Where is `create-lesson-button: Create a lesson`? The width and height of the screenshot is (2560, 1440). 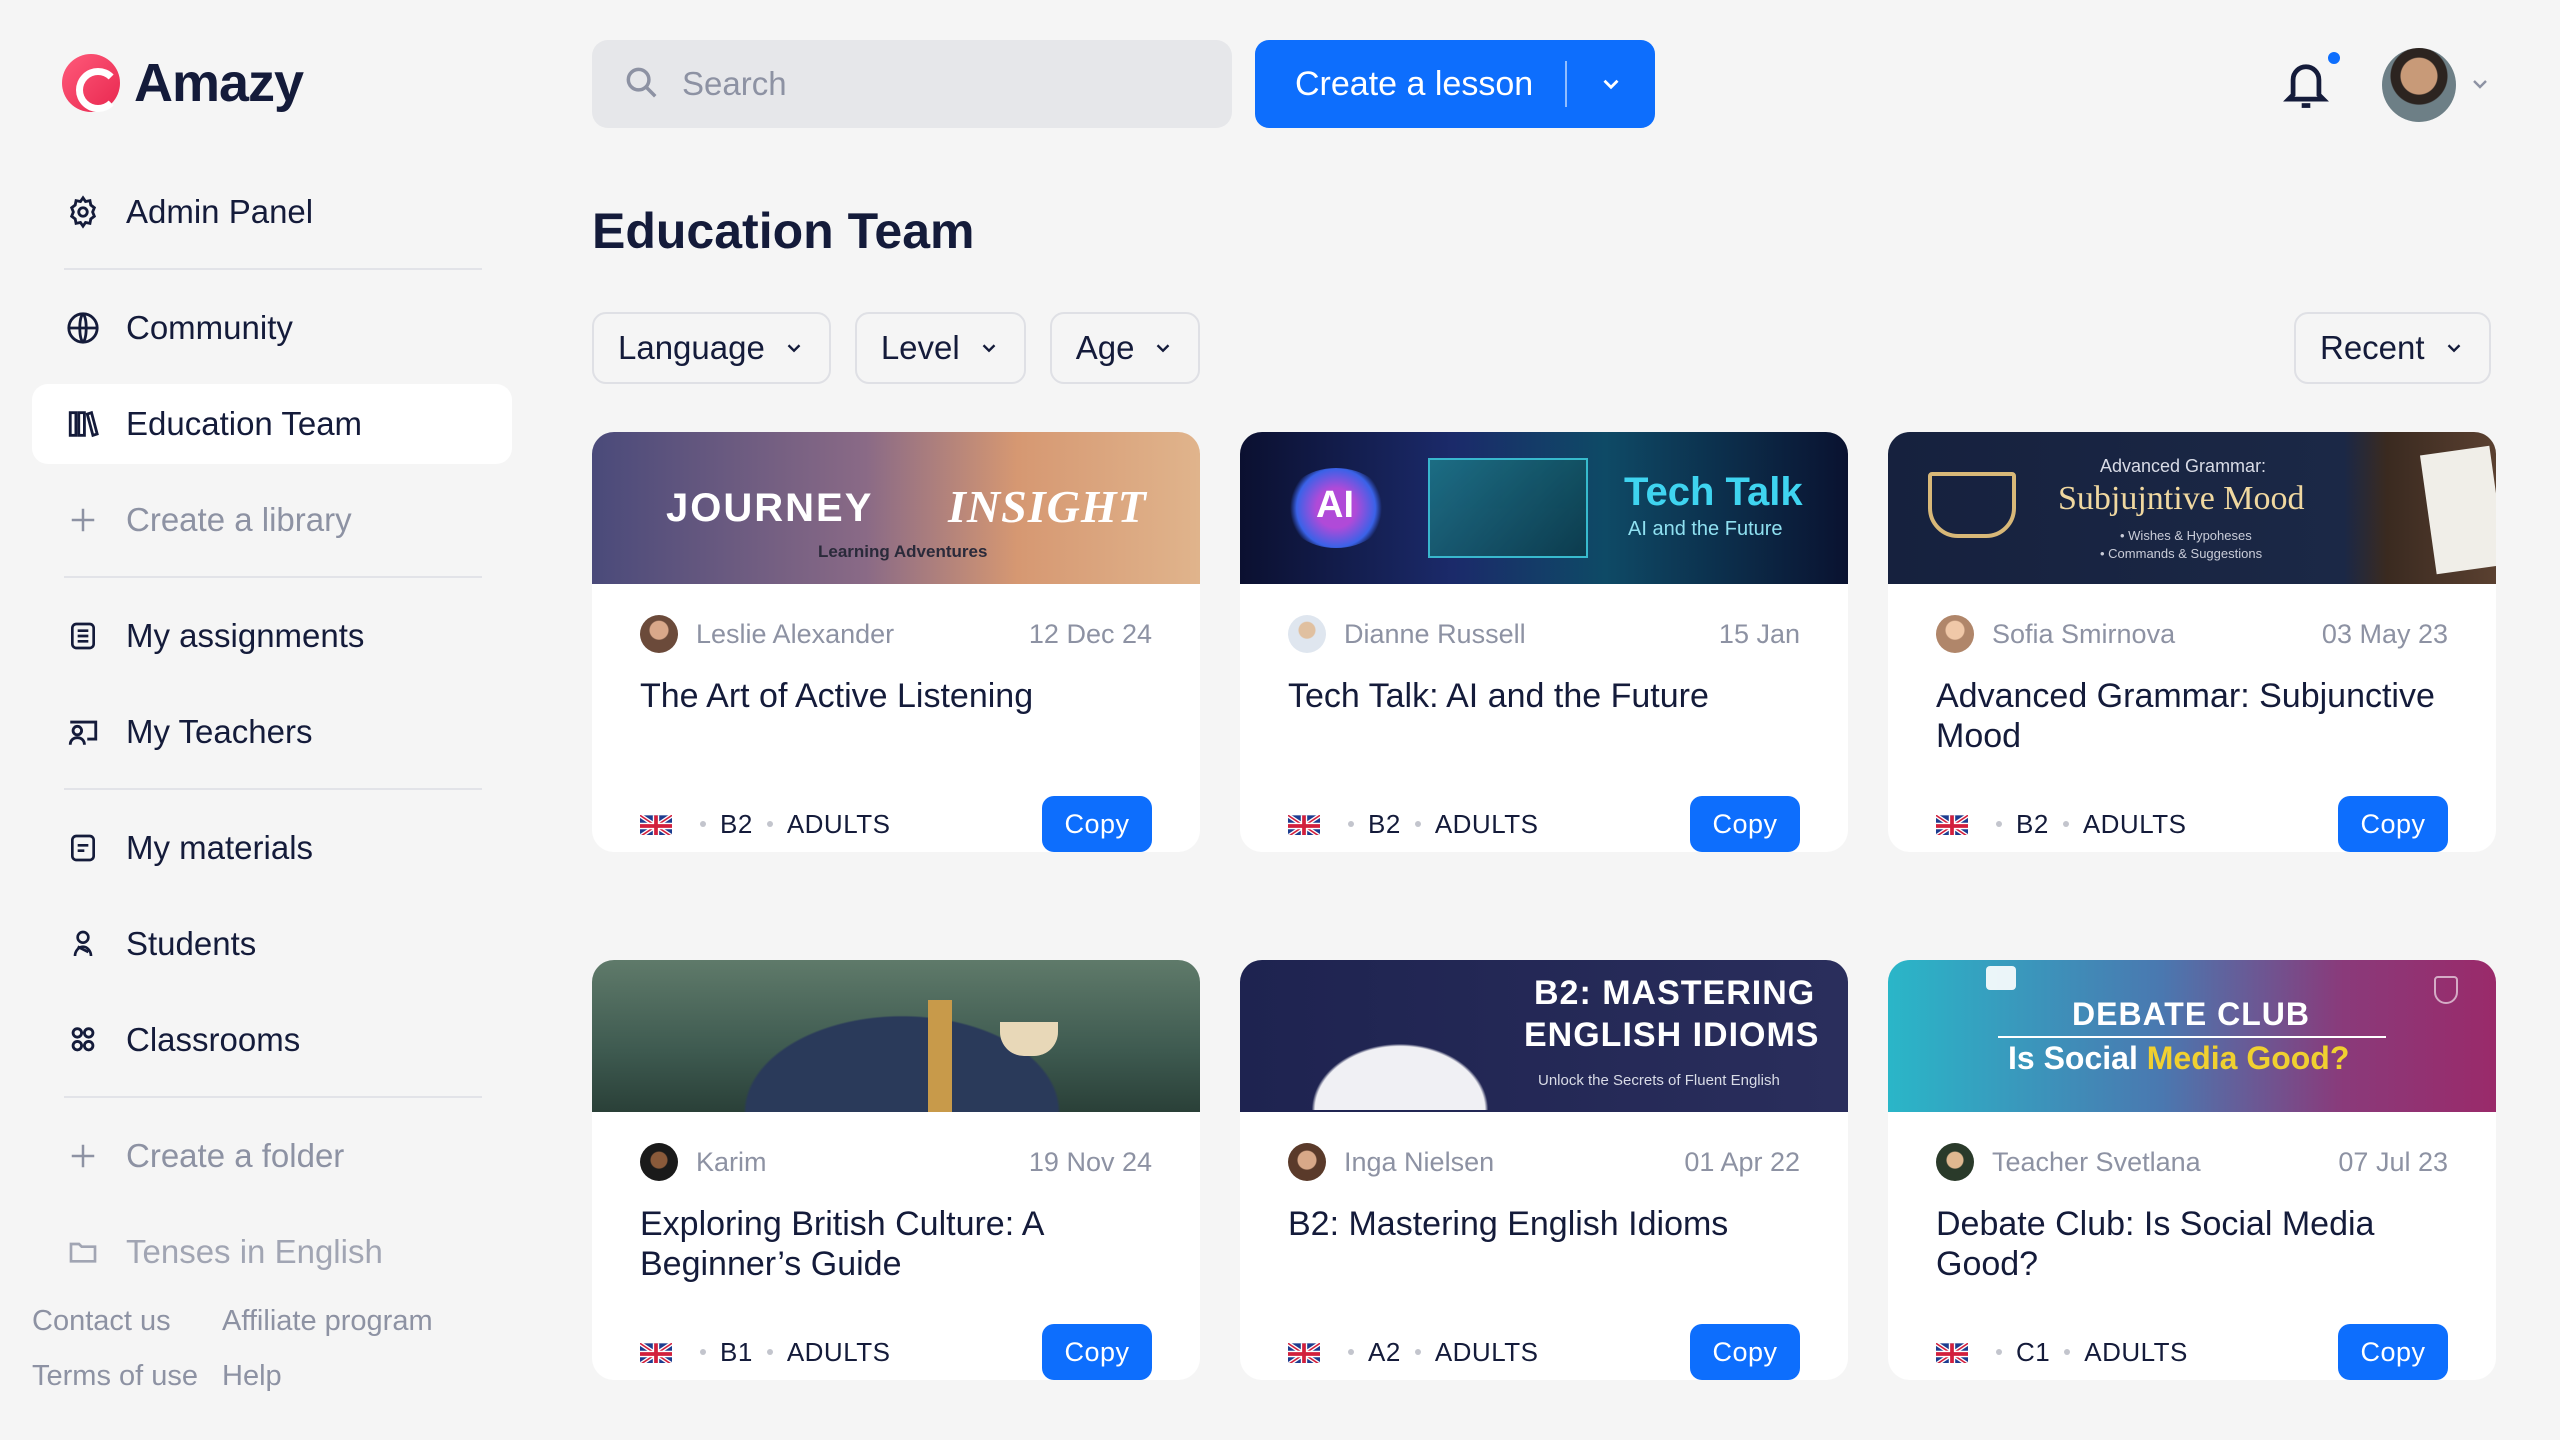
create-lesson-button: Create a lesson is located at coordinates (1455, 84).